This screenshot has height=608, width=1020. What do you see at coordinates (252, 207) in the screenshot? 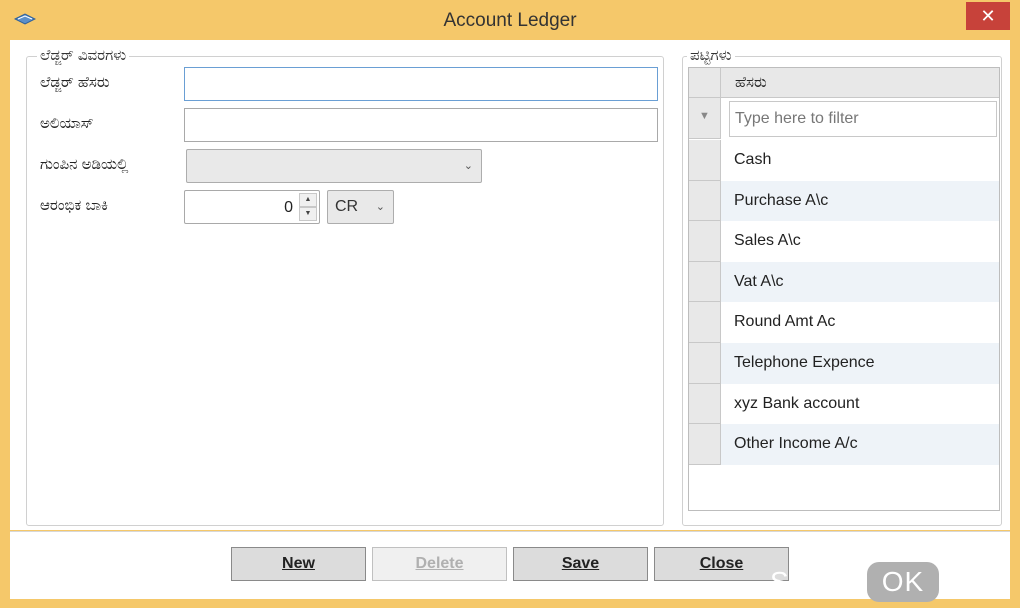
I see `opening-balance-spinner: 0 ▲ ▼` at bounding box center [252, 207].